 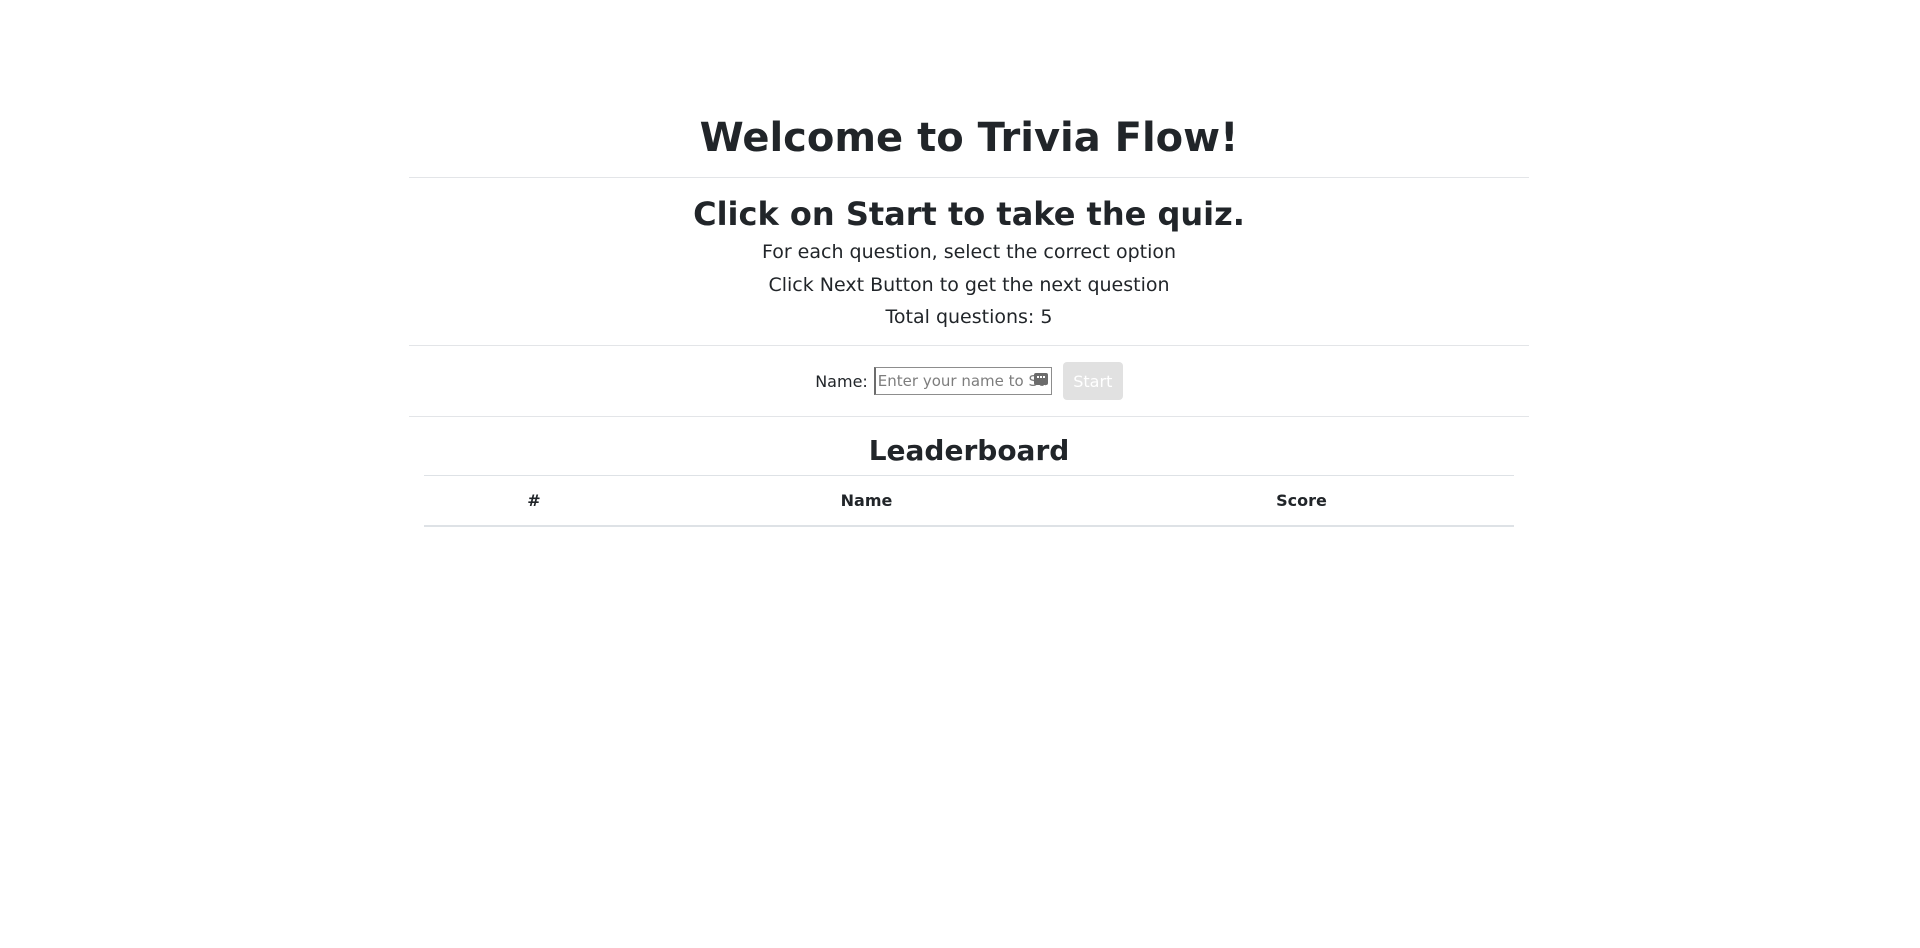 I want to click on instructions-heading: Click on Start to take the quiz., so click(x=969, y=214).